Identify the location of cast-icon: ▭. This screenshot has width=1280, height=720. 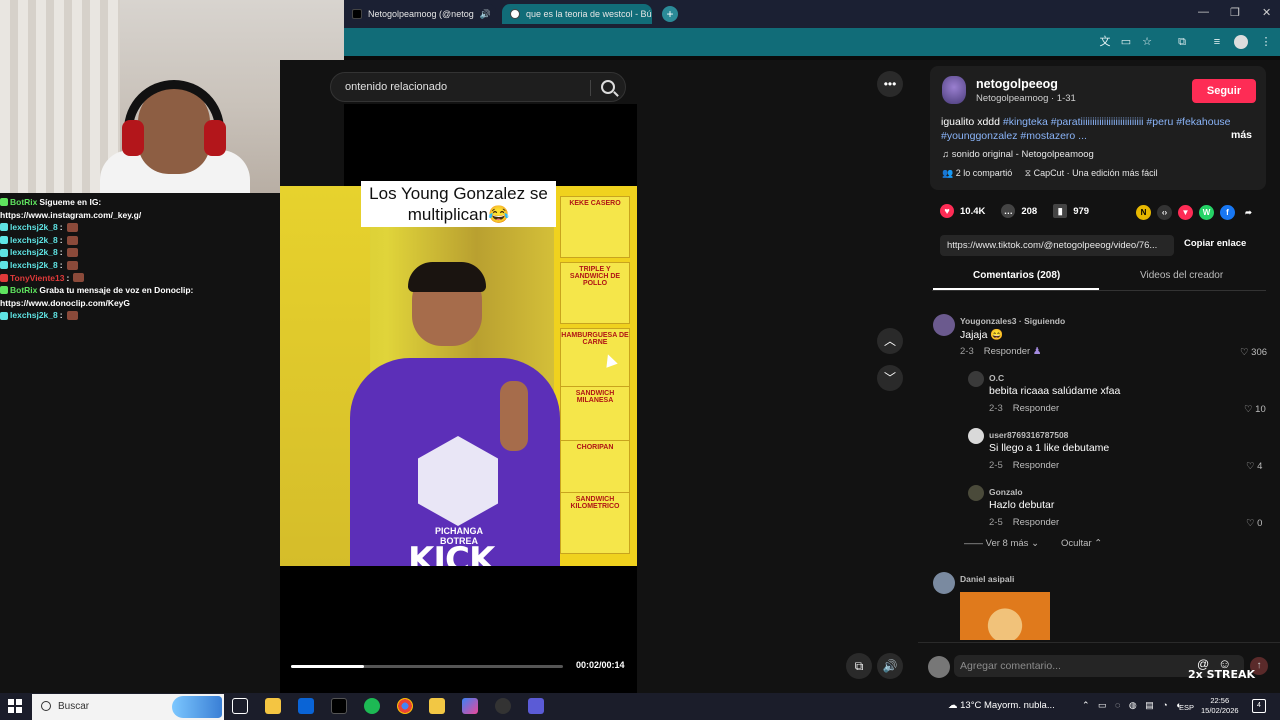
(1126, 42).